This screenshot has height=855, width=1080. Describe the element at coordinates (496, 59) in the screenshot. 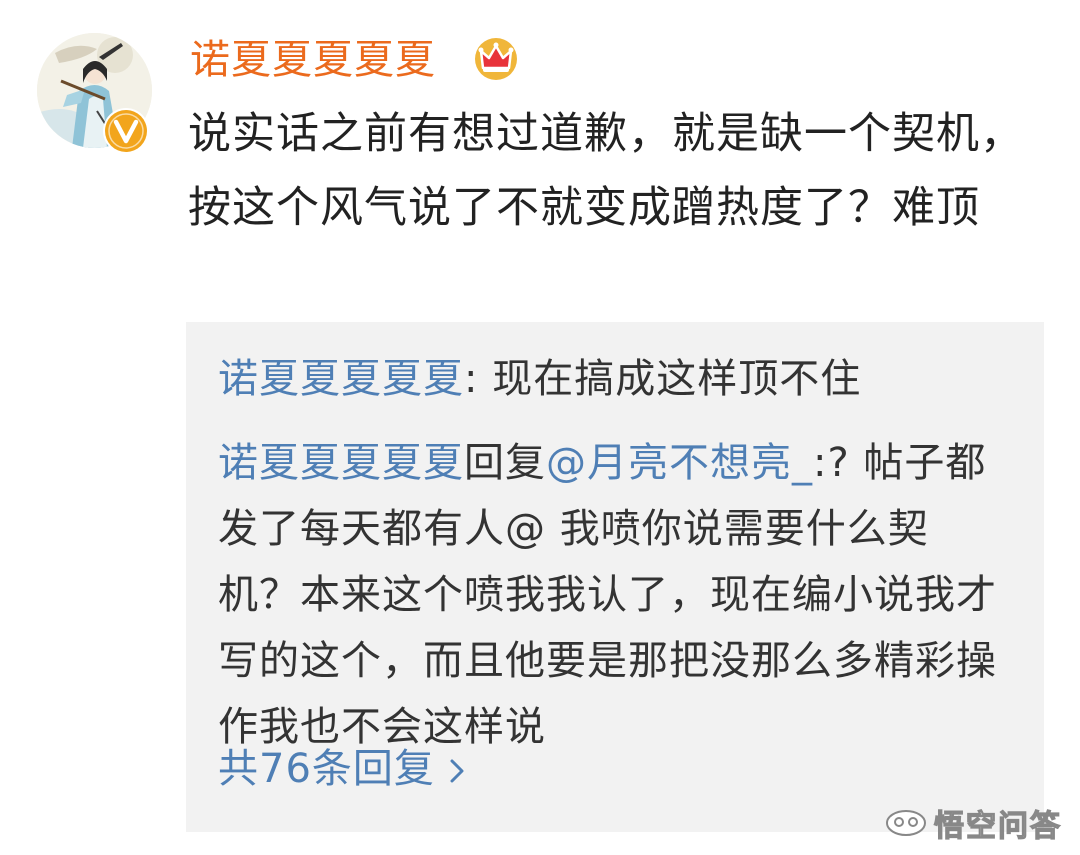

I see `crown-icon` at that location.